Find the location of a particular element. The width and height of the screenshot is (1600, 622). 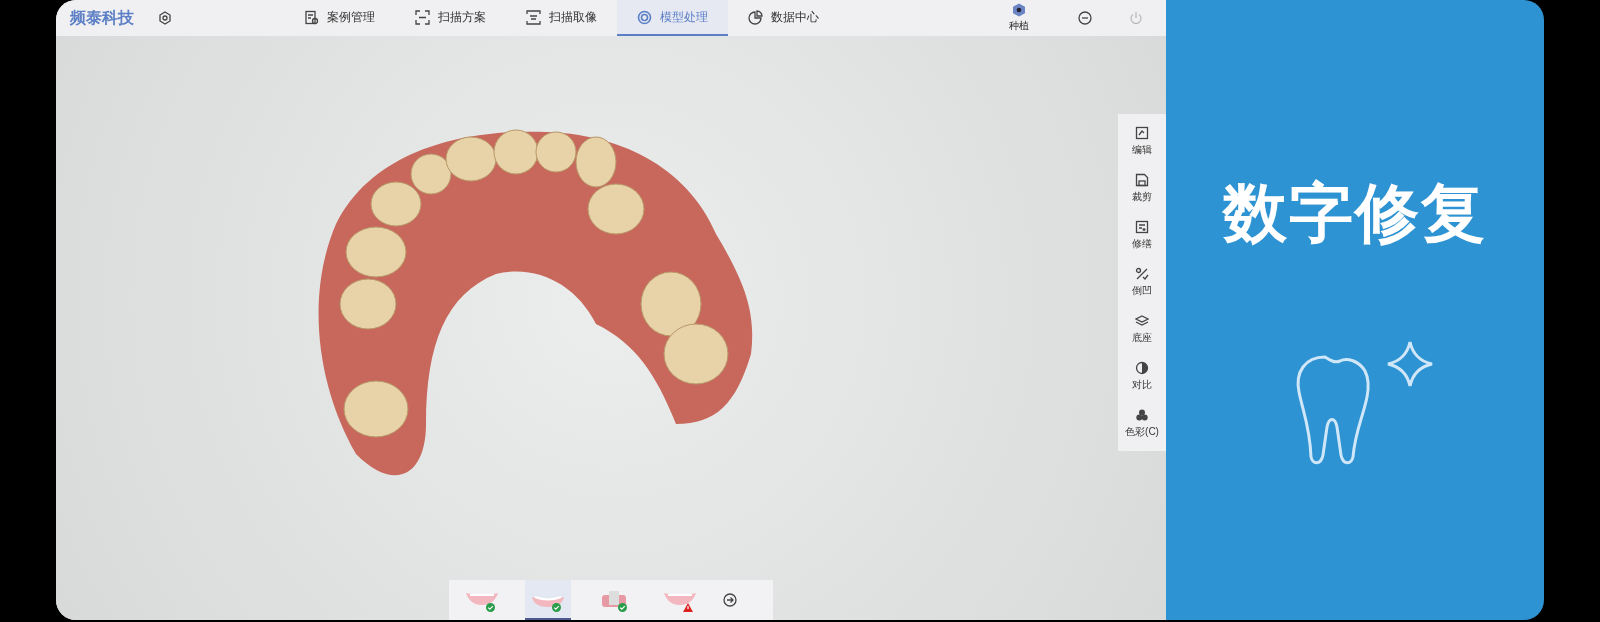

nav-tab: 扫描取像 is located at coordinates (561, 18).